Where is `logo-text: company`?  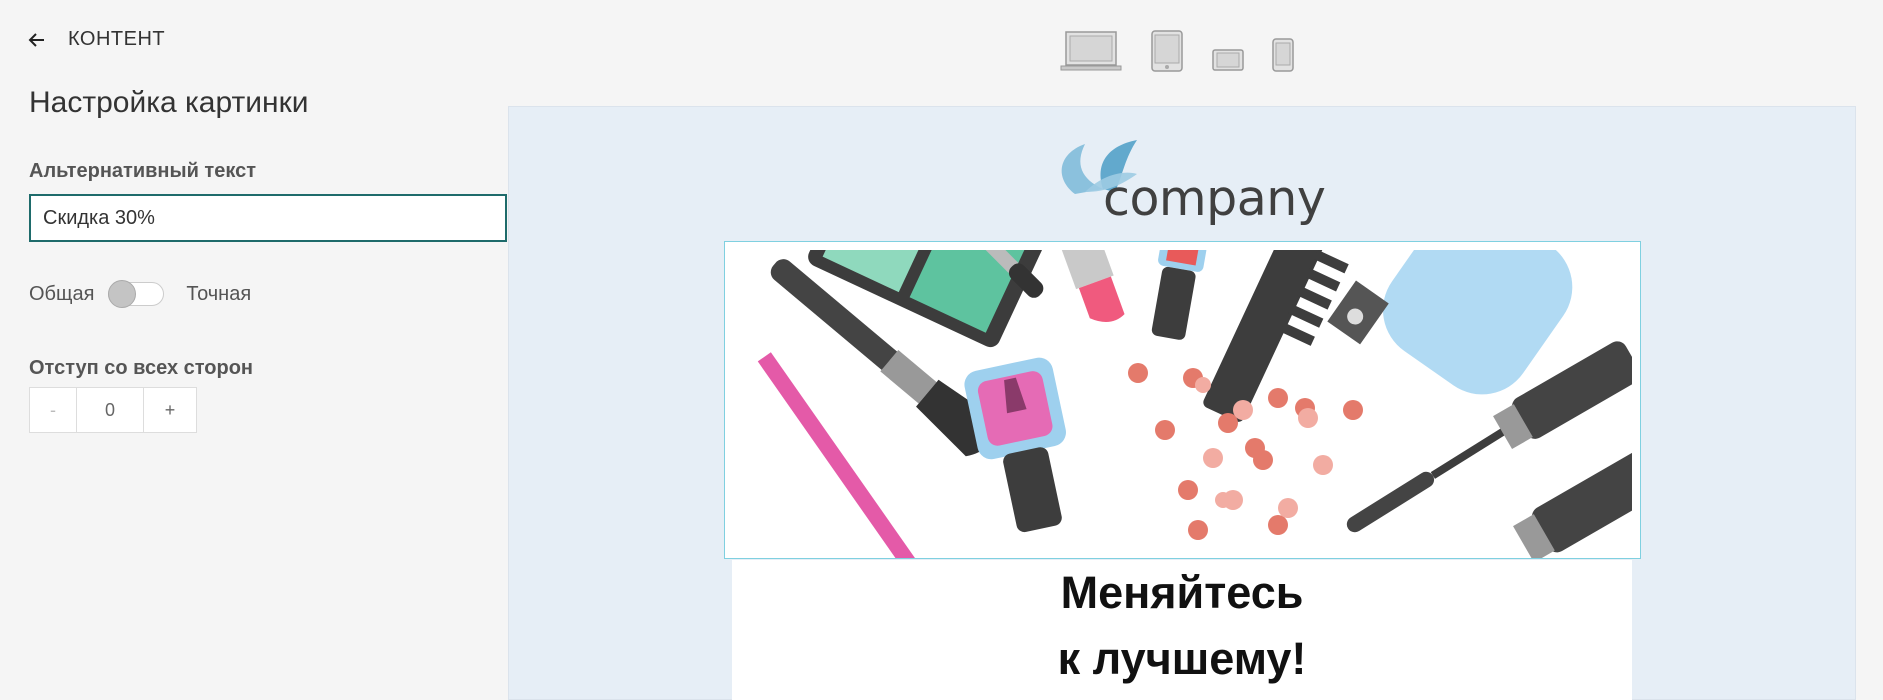
logo-text: company is located at coordinates (1214, 198).